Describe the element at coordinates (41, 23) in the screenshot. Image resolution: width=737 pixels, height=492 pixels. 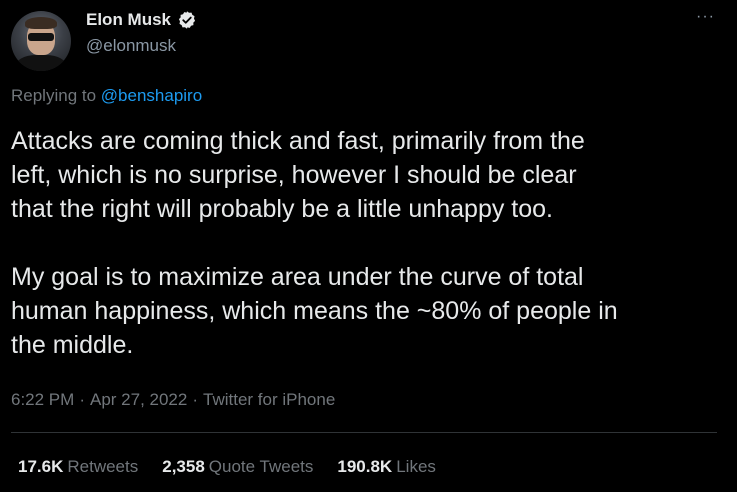
I see `avatar-hair` at that location.